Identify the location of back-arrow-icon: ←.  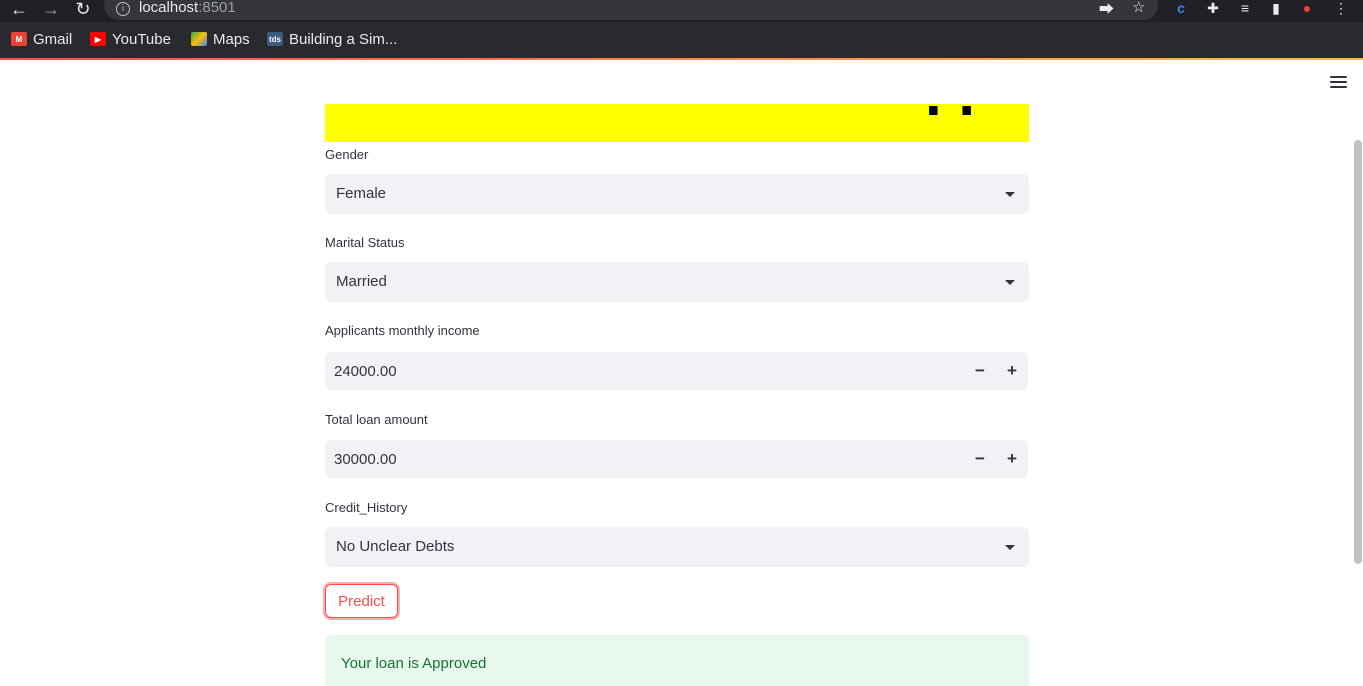
(19, 9).